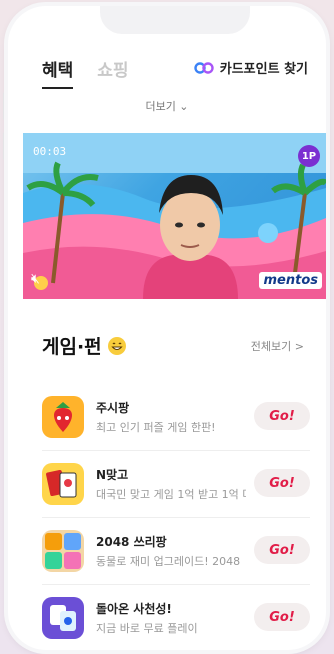 The height and width of the screenshot is (654, 334). Describe the element at coordinates (63, 618) in the screenshot. I see `mahjong-icon` at that location.